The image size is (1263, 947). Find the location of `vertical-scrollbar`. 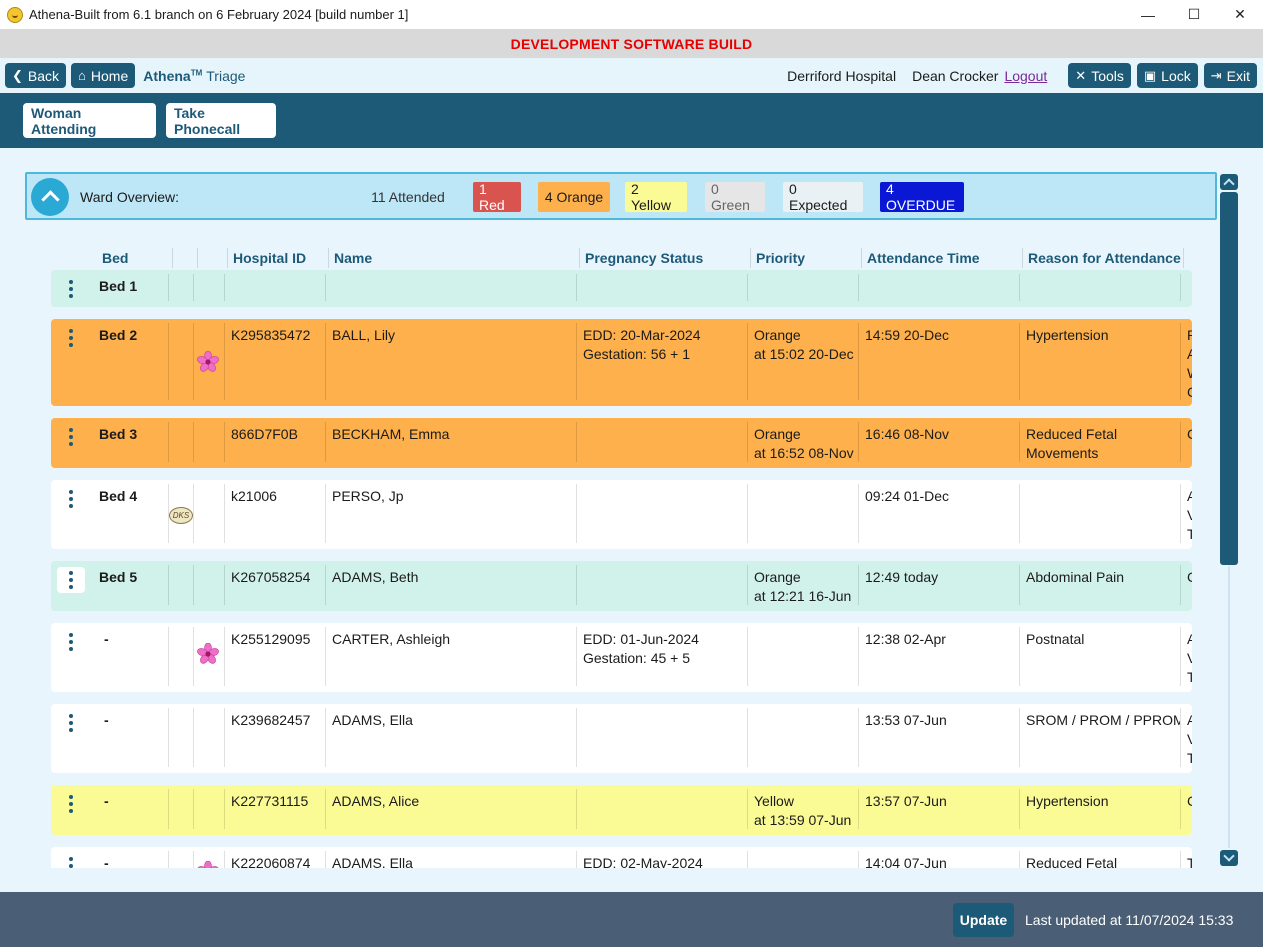

vertical-scrollbar is located at coordinates (1229, 521).